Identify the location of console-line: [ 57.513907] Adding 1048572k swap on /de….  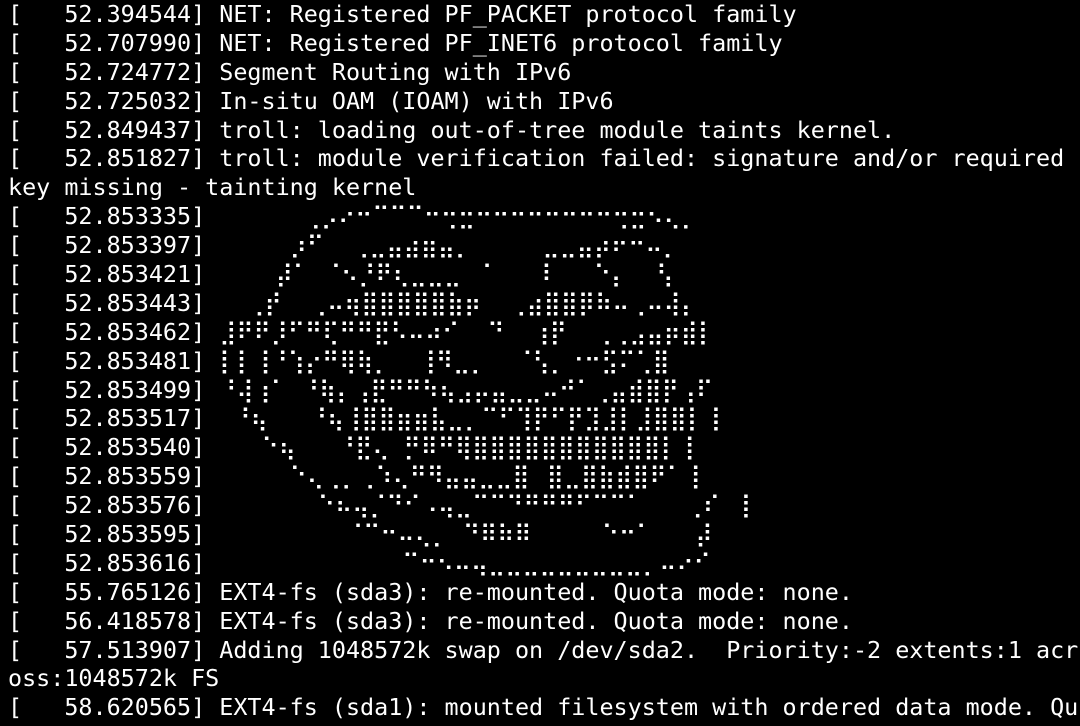
(543, 649).